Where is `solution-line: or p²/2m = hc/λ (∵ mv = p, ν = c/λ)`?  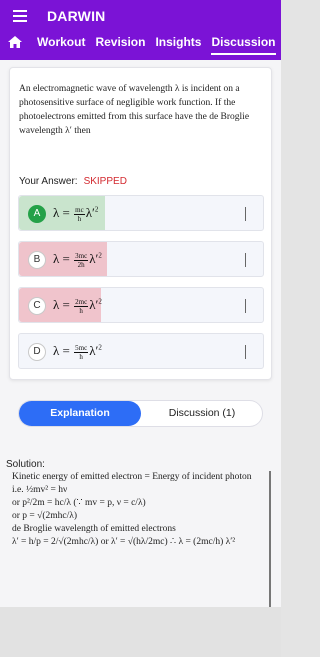 solution-line: or p²/2m = hc/λ (∵ mv = p, ν = c/λ) is located at coordinates (79, 503).